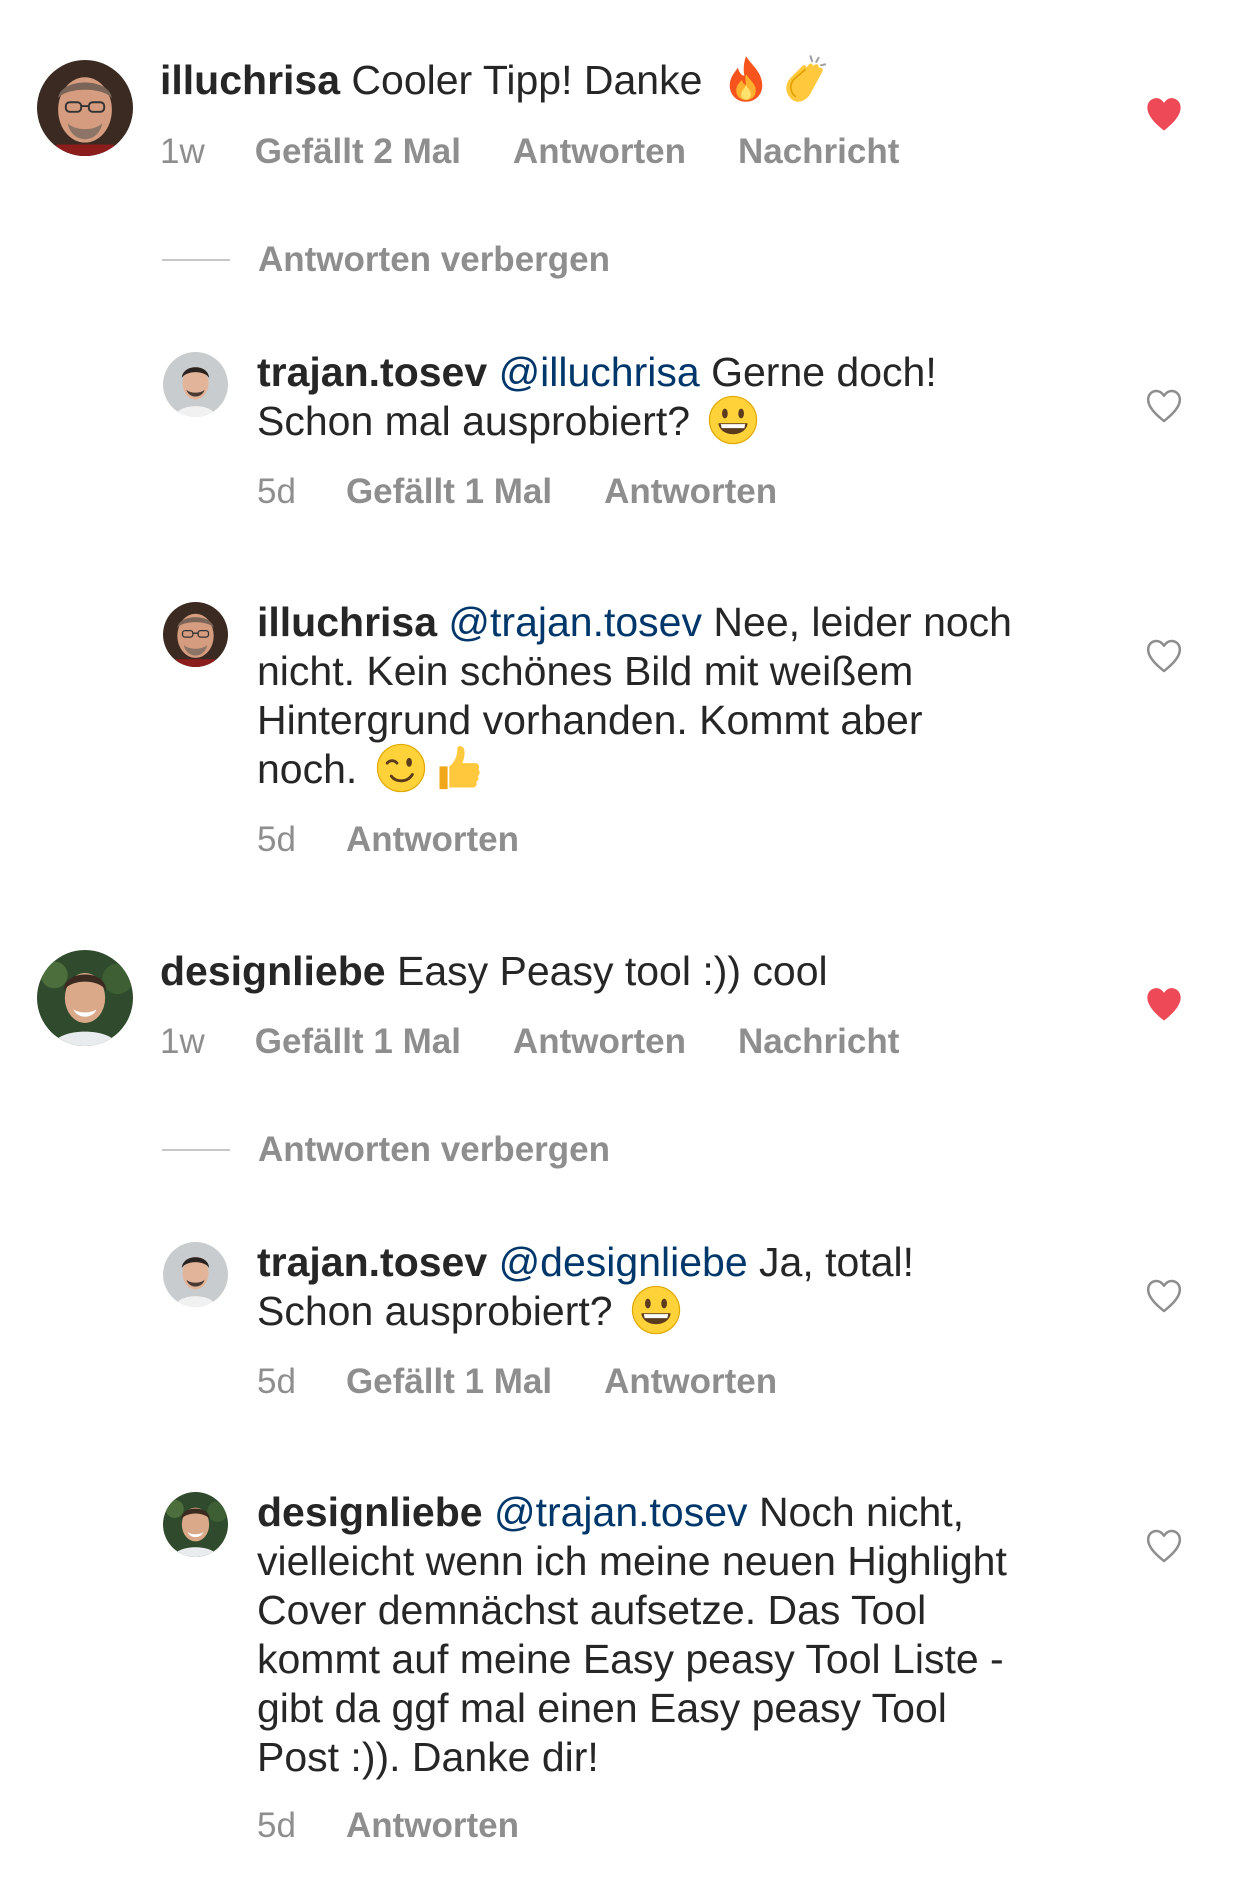 This screenshot has width=1242, height=1888. Describe the element at coordinates (401, 768) in the screenshot. I see `winking-face-icon` at that location.